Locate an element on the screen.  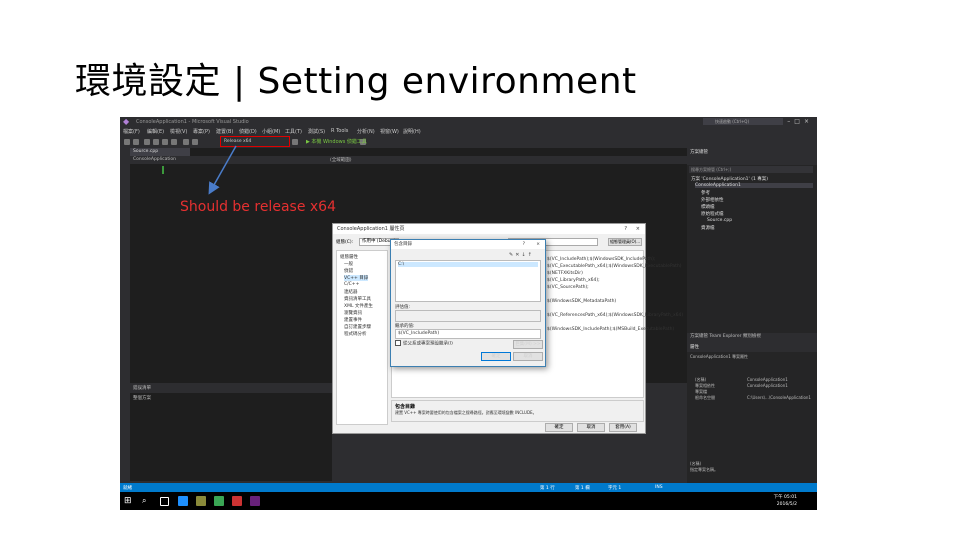
source-files-node: 原始程式檔 is located at coordinates (712, 214).